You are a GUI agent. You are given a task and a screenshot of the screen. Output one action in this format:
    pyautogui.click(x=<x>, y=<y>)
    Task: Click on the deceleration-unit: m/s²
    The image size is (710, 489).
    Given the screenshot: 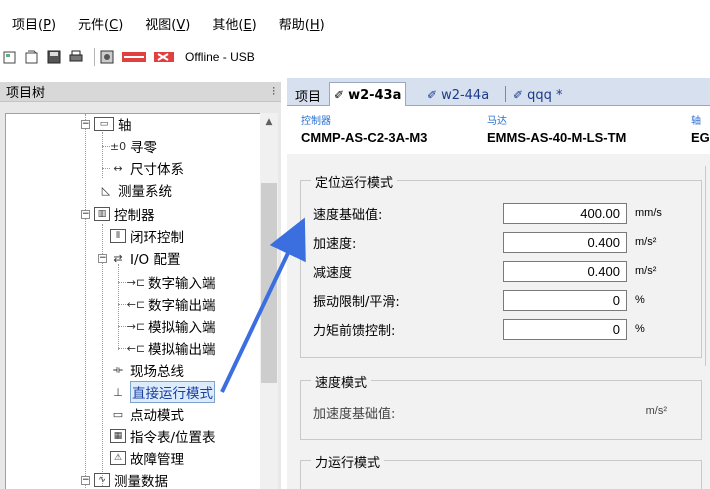 What is the action you would take?
    pyautogui.click(x=646, y=271)
    